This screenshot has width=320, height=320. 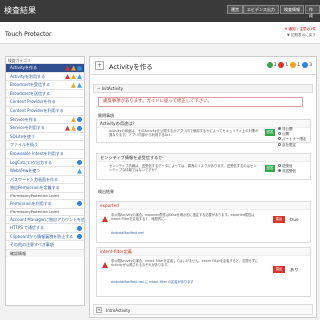 I want to click on app-header: Touch Protector ※ 通知・注意の1件 ▼ 初期表示に戻す, so click(x=160, y=33).